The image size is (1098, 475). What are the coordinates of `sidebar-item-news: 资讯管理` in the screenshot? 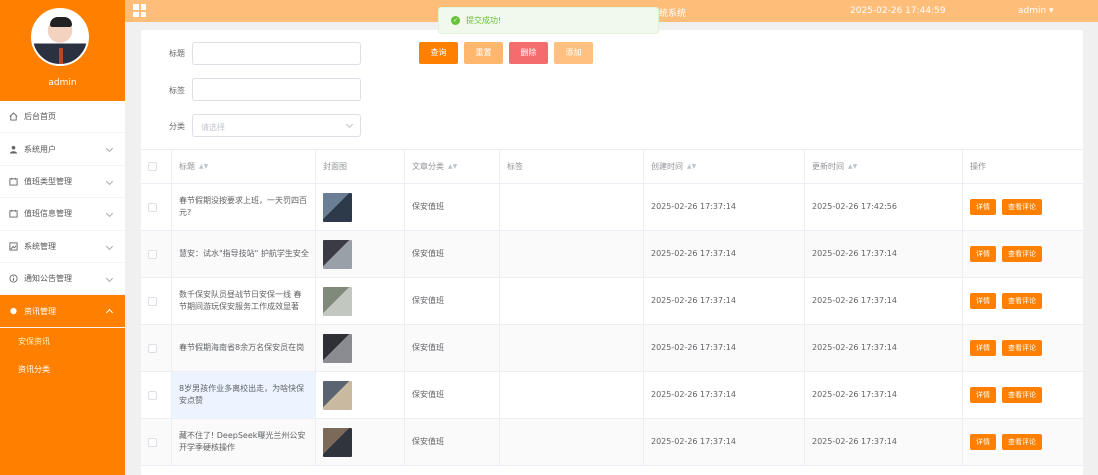 It's located at (62, 311).